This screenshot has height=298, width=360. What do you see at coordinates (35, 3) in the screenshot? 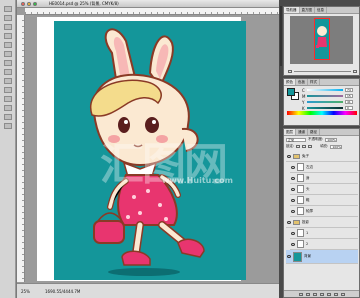
I see `maximize-icon` at bounding box center [35, 3].